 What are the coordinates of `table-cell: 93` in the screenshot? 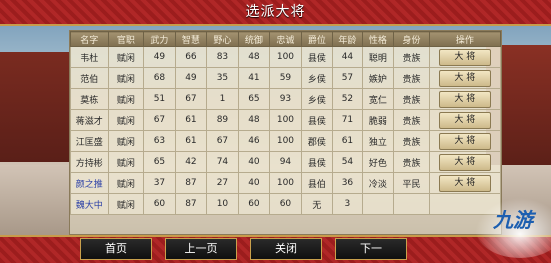 It's located at (285, 99).